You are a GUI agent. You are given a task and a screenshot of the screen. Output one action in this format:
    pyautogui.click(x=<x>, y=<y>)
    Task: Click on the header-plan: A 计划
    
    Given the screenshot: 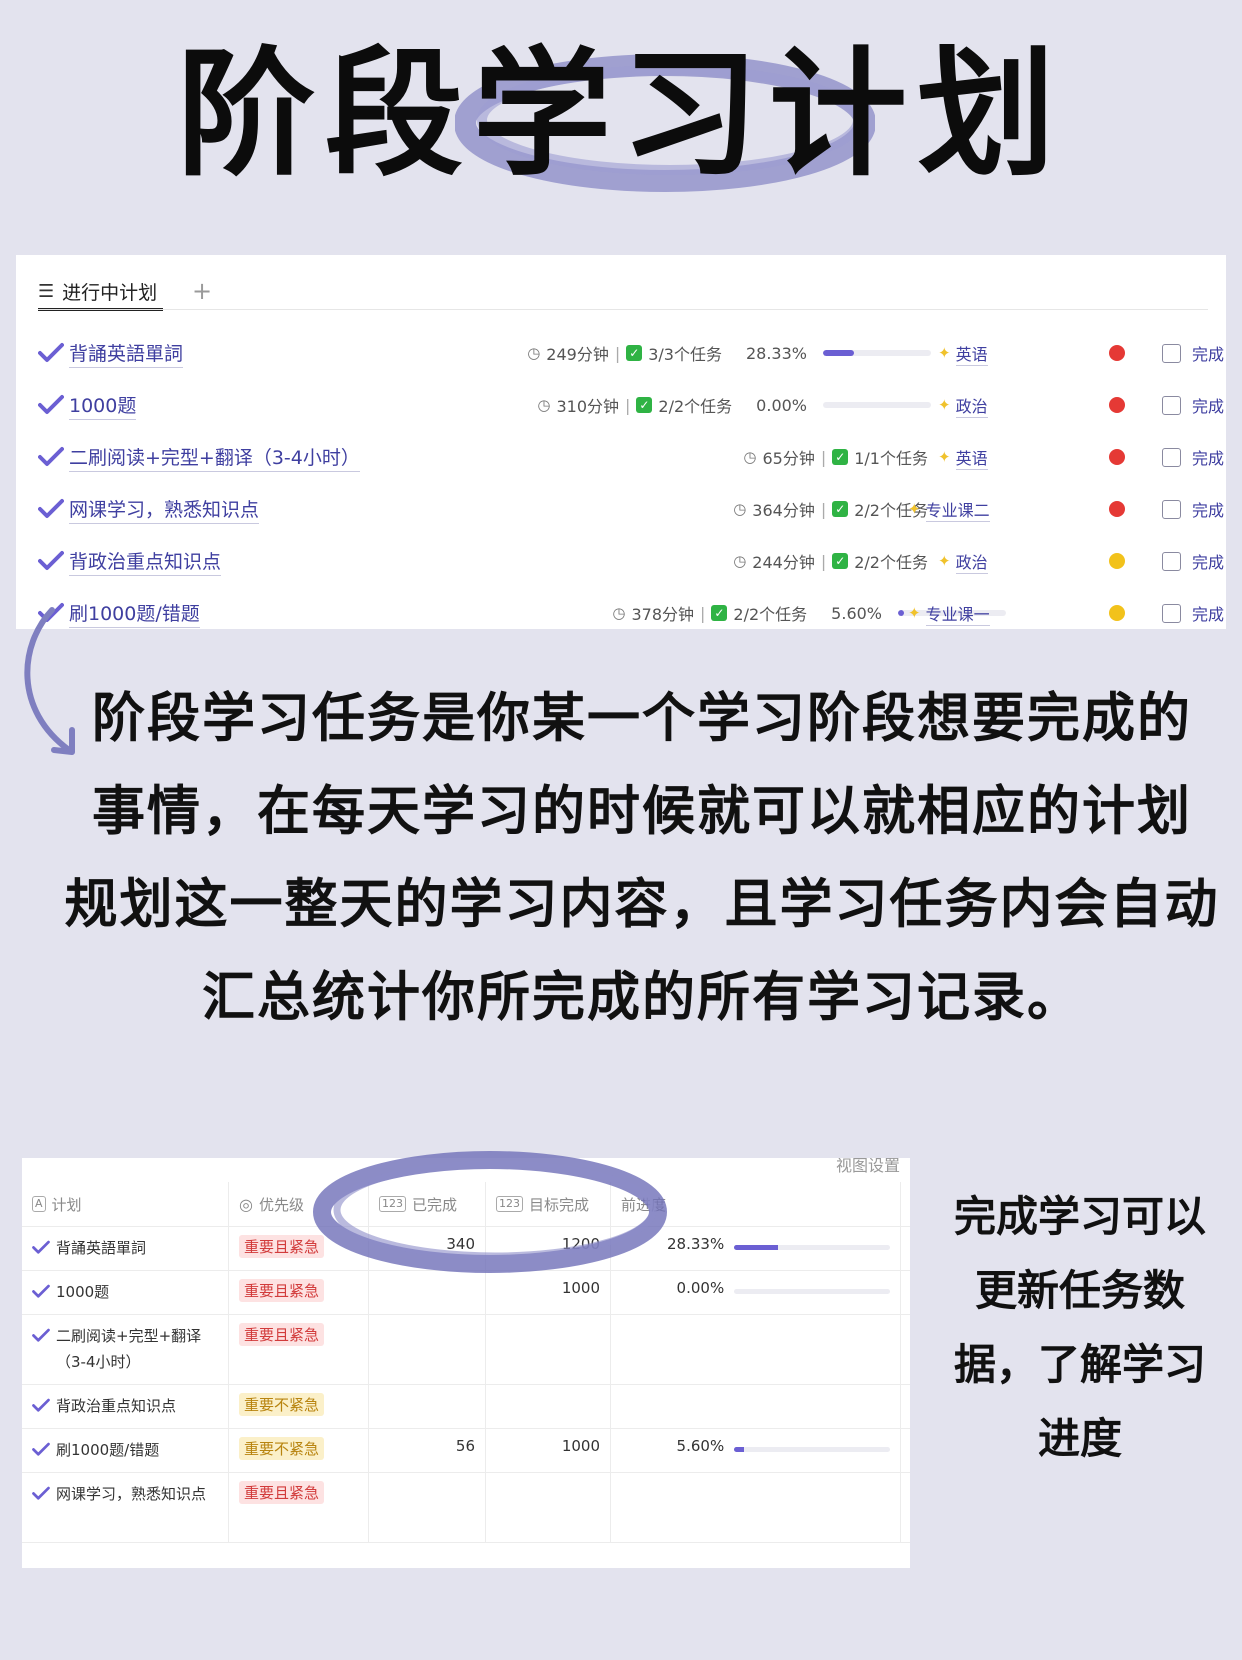 What is the action you would take?
    pyautogui.click(x=125, y=1204)
    